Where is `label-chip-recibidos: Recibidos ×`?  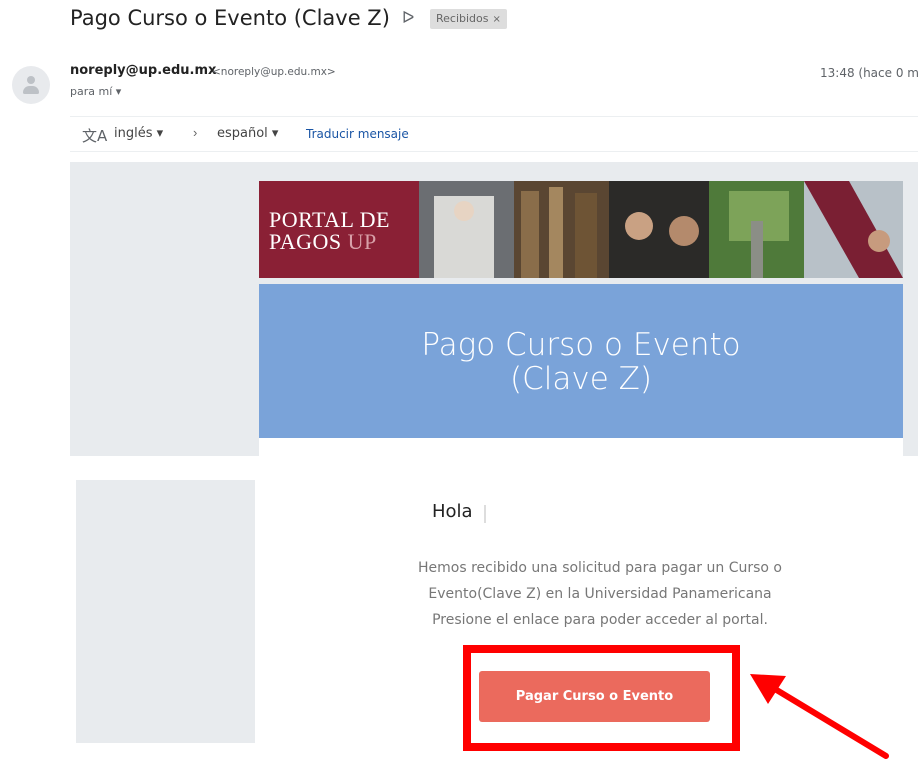 label-chip-recibidos: Recibidos × is located at coordinates (468, 19).